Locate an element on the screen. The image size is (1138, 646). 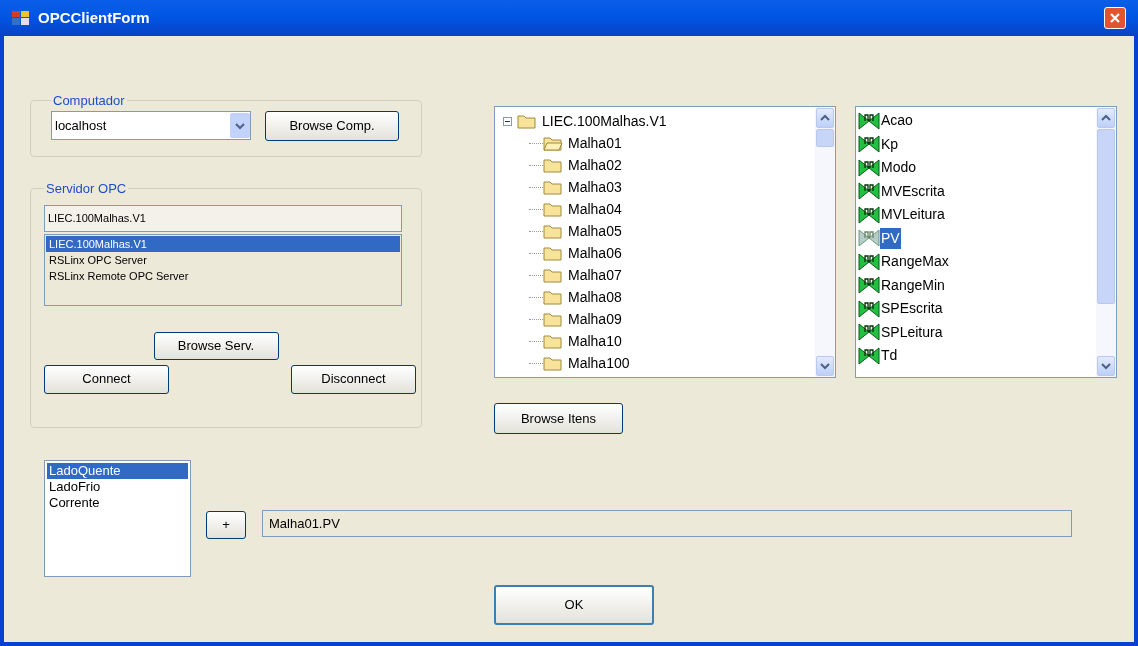
tree-node: Malha07 is located at coordinates (595, 275).